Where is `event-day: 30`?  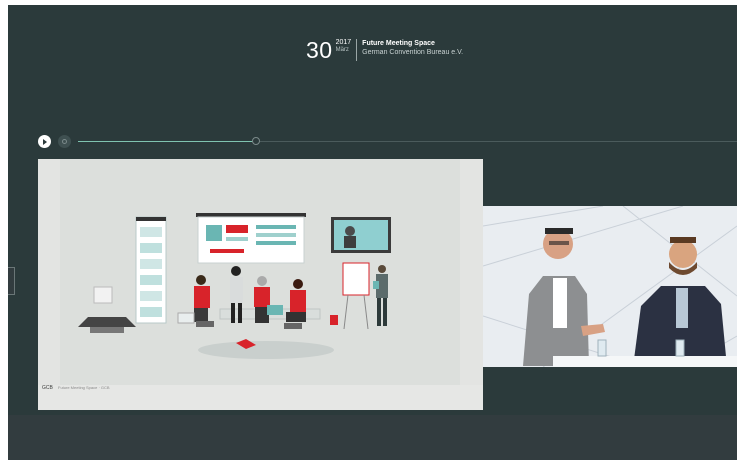 event-day: 30 is located at coordinates (319, 50).